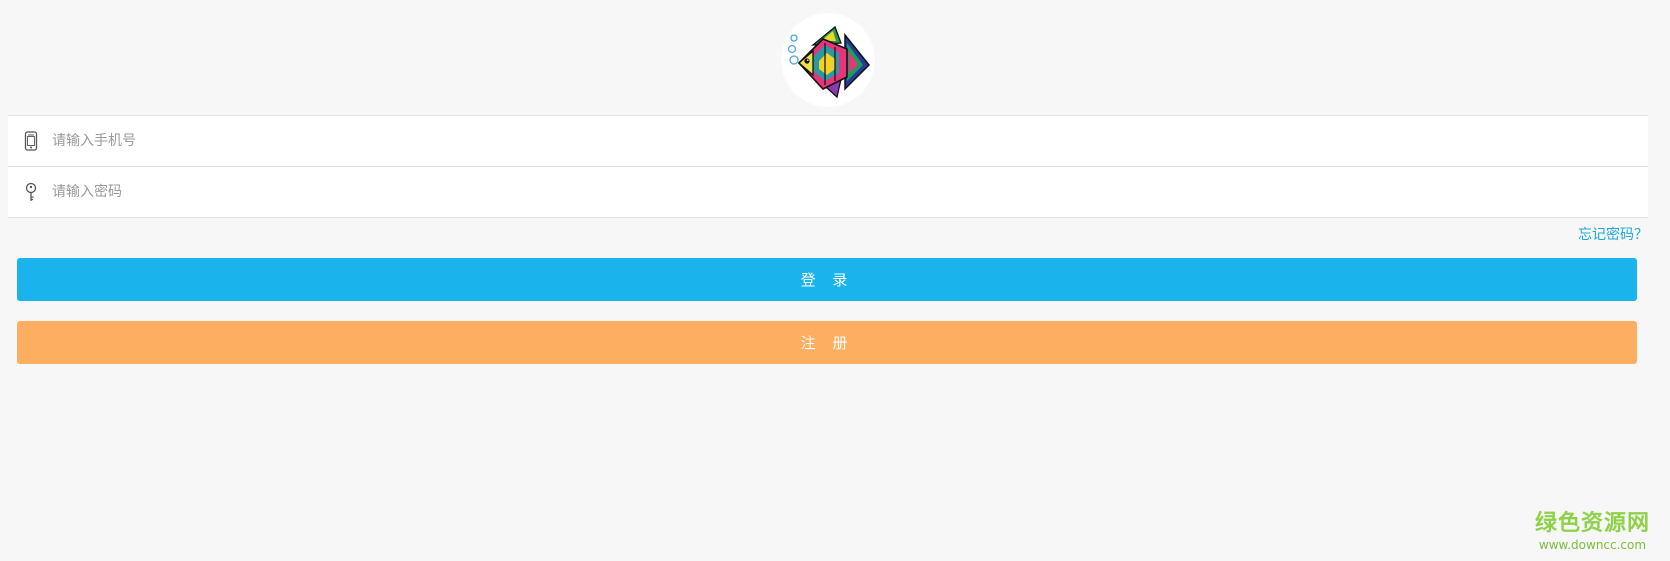 The height and width of the screenshot is (561, 1670). Describe the element at coordinates (827, 279) in the screenshot. I see `login-button: 登 录` at that location.